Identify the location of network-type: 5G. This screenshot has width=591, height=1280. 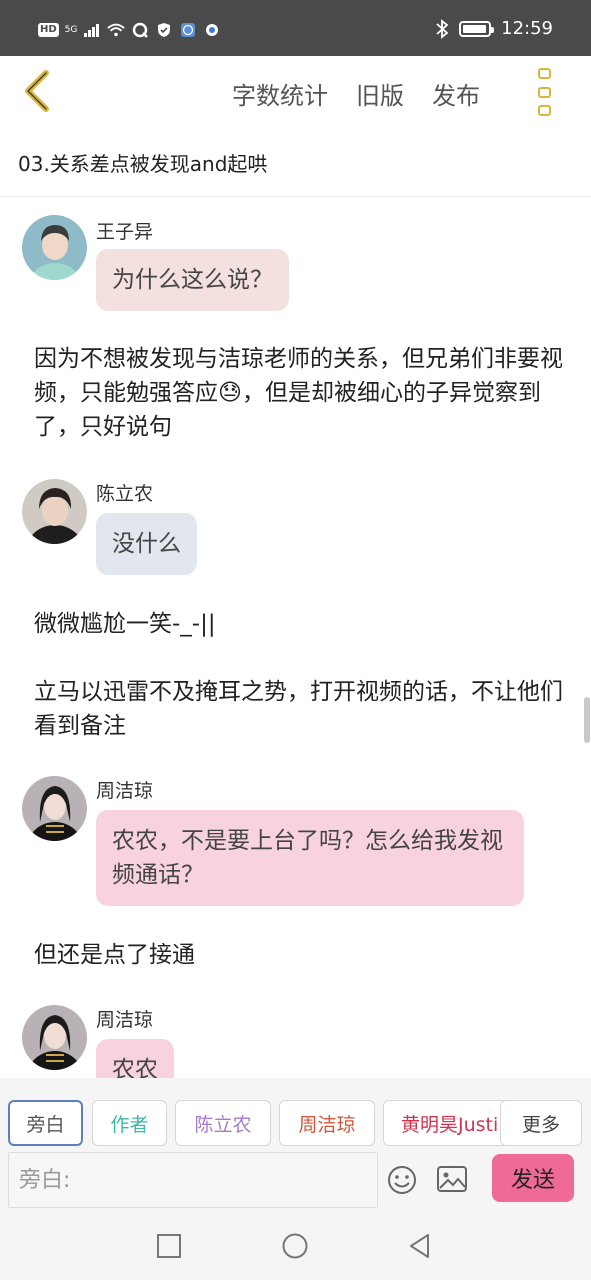
(71, 30).